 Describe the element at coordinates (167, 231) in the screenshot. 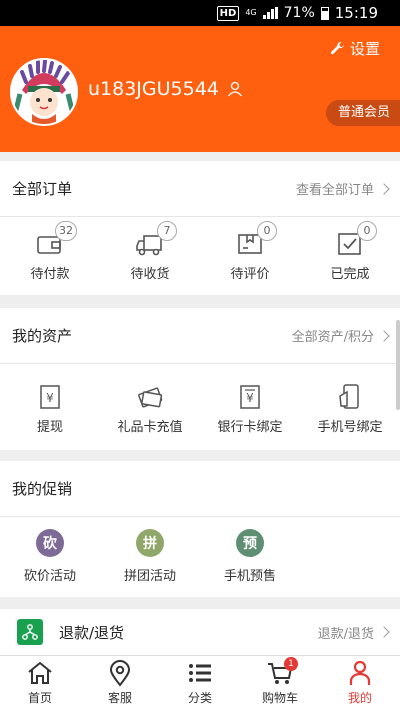

I see `pending-receipt-count: 7` at that location.